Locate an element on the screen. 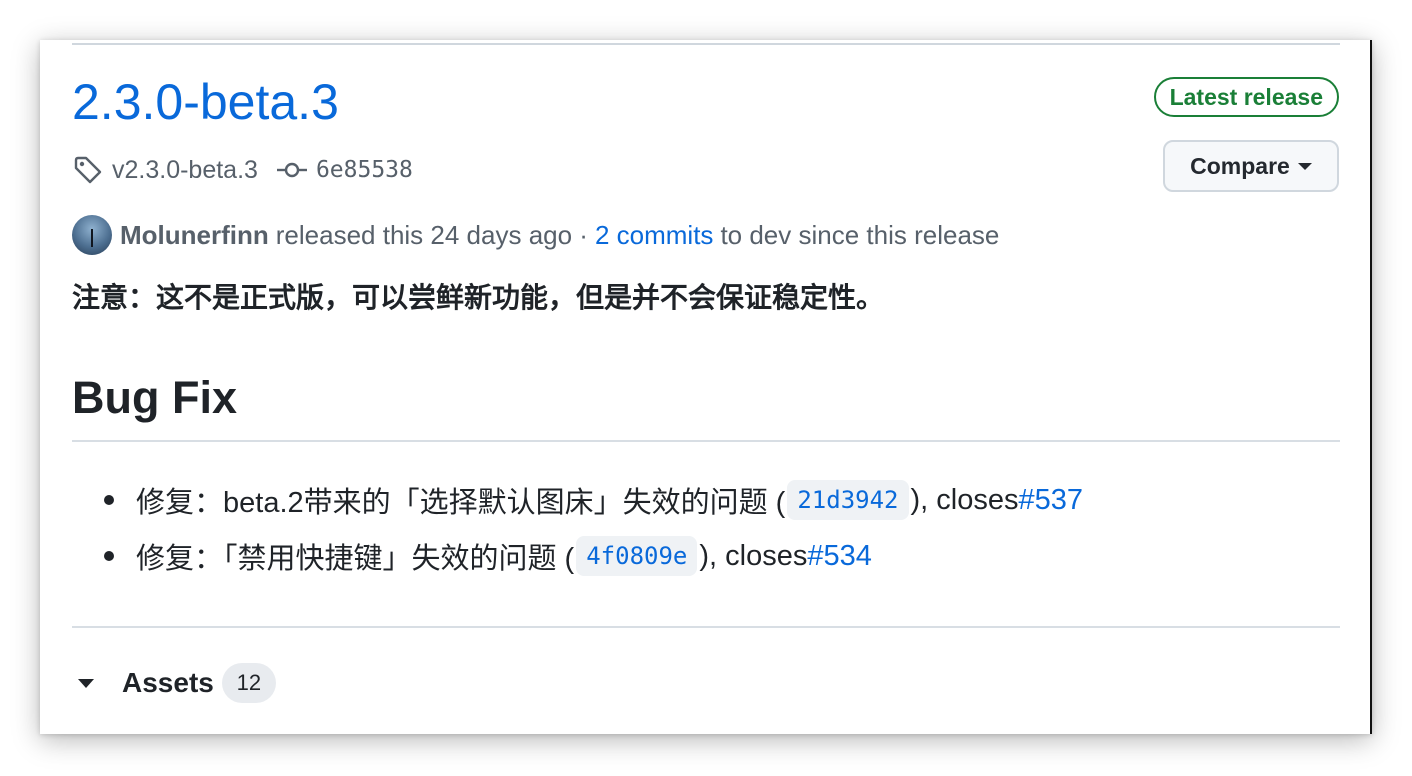  assets-label: Assets is located at coordinates (168, 682).